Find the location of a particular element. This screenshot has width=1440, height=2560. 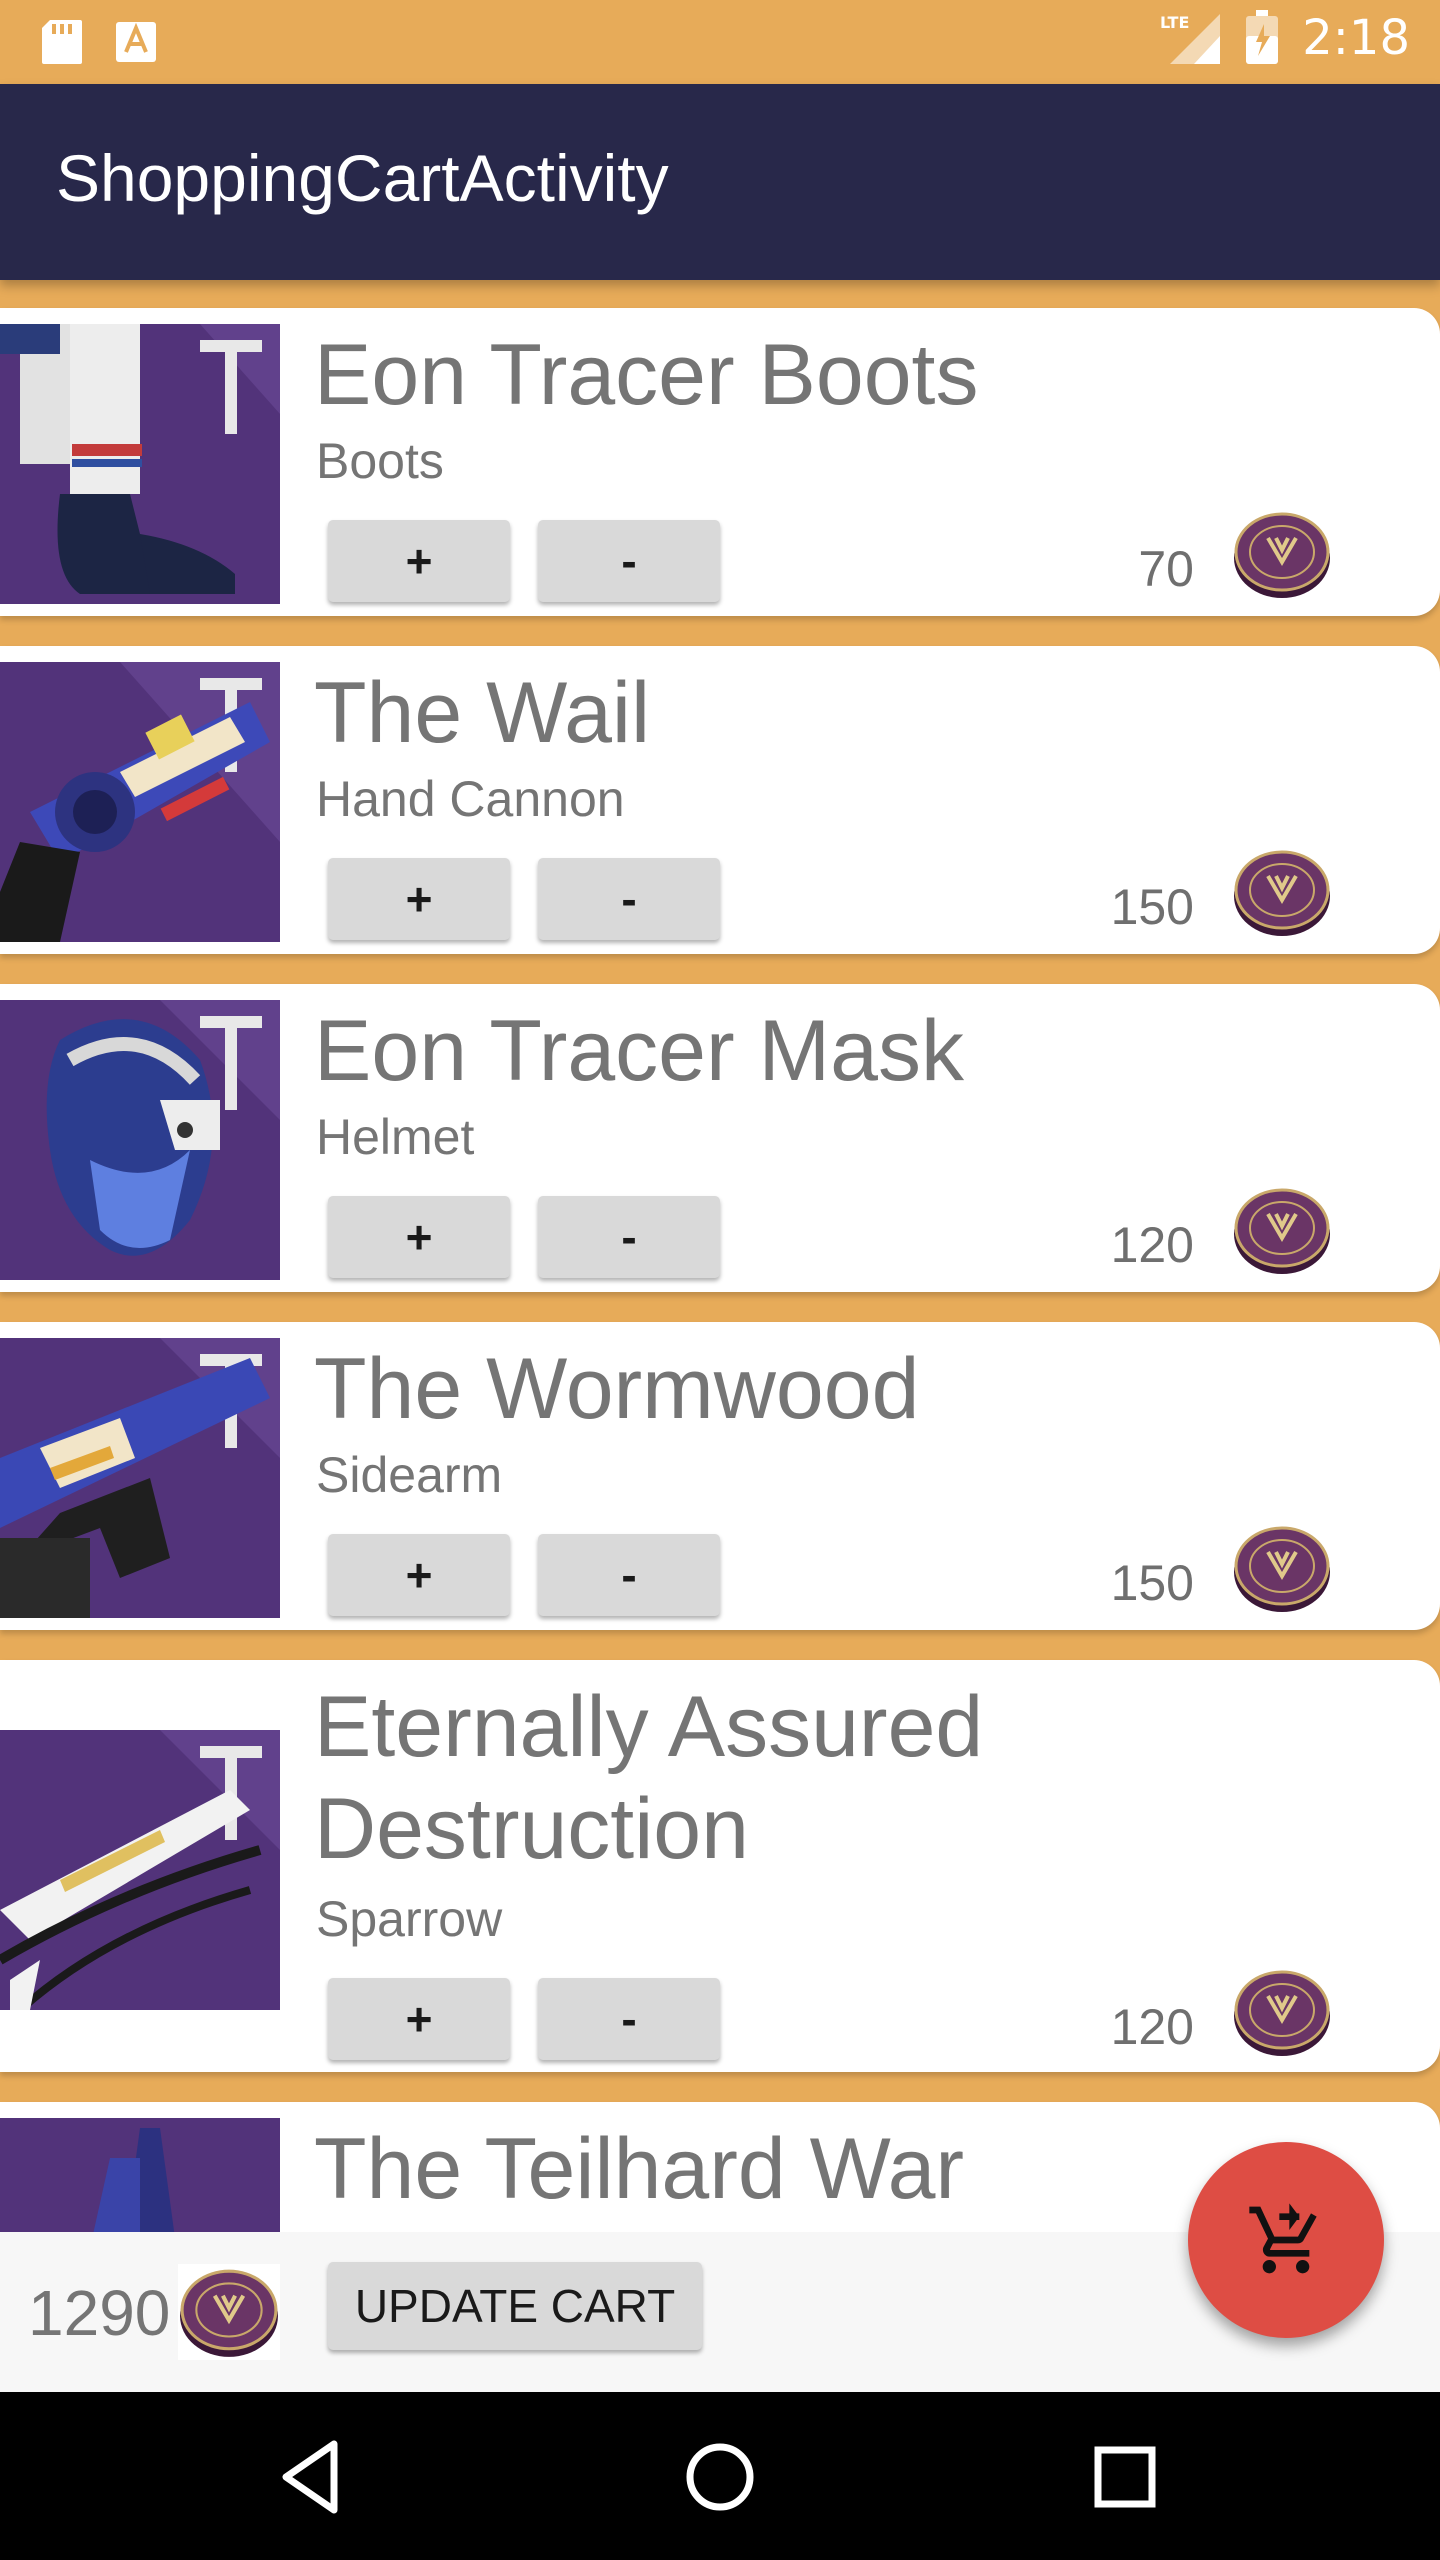

cart-total: 1290 is located at coordinates (99, 2313).